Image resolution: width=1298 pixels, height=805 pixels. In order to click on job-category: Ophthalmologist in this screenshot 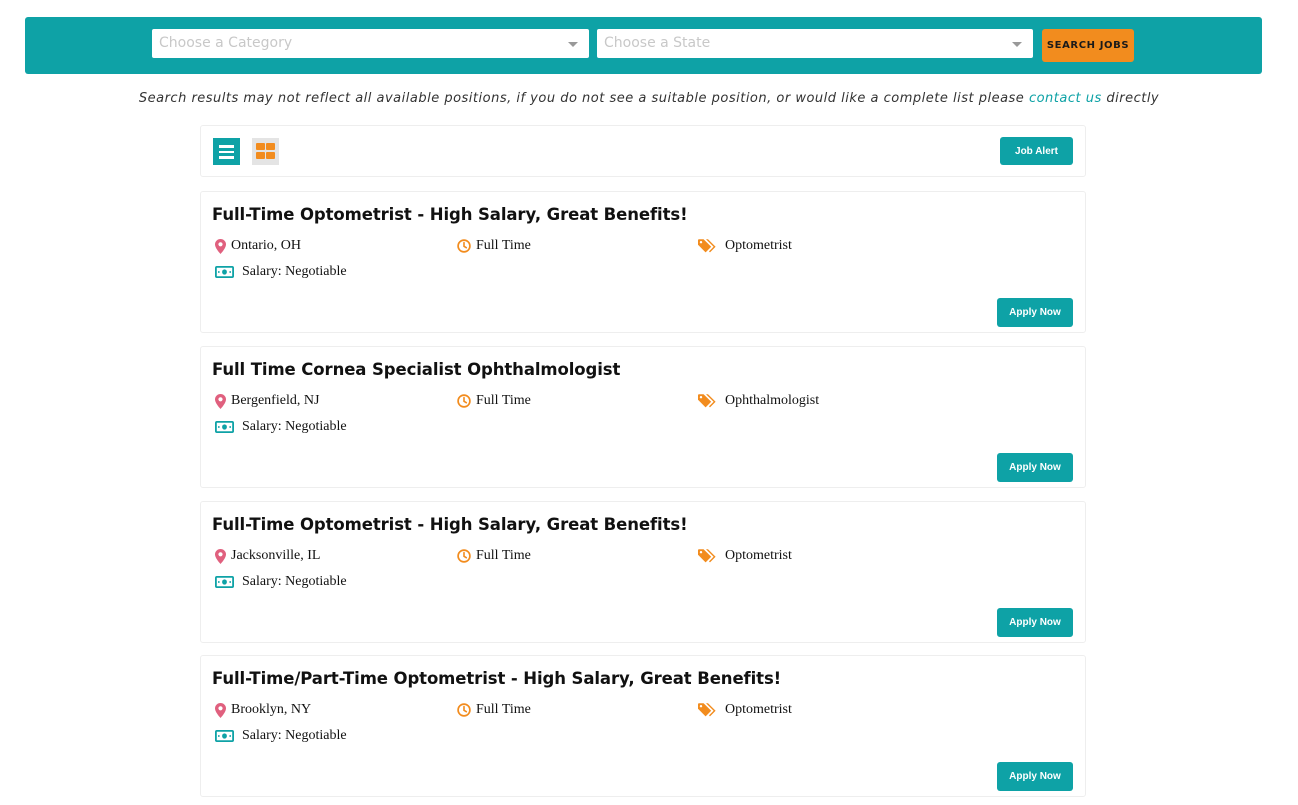, I will do `click(758, 401)`.